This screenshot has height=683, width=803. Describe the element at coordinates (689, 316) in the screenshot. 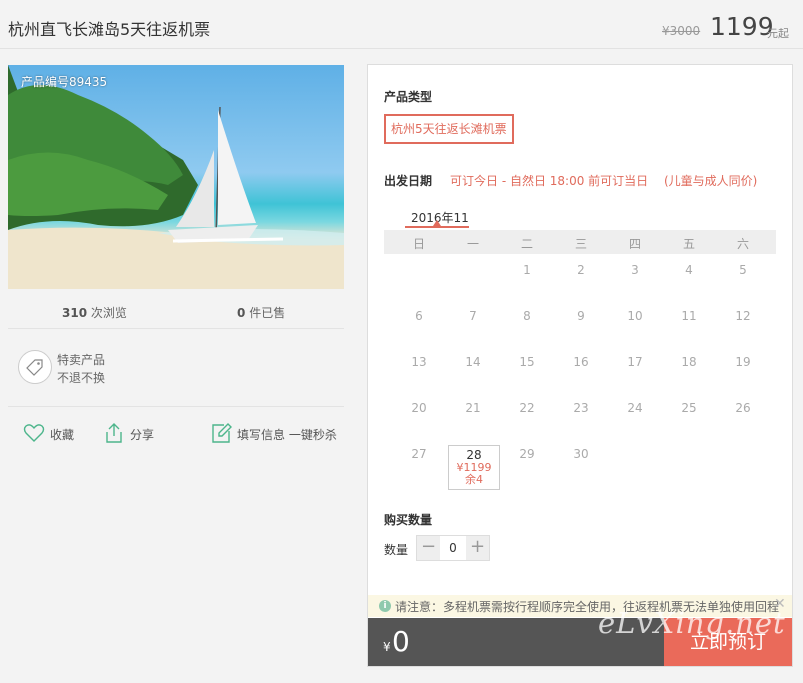

I see `calendar-day: 11` at that location.